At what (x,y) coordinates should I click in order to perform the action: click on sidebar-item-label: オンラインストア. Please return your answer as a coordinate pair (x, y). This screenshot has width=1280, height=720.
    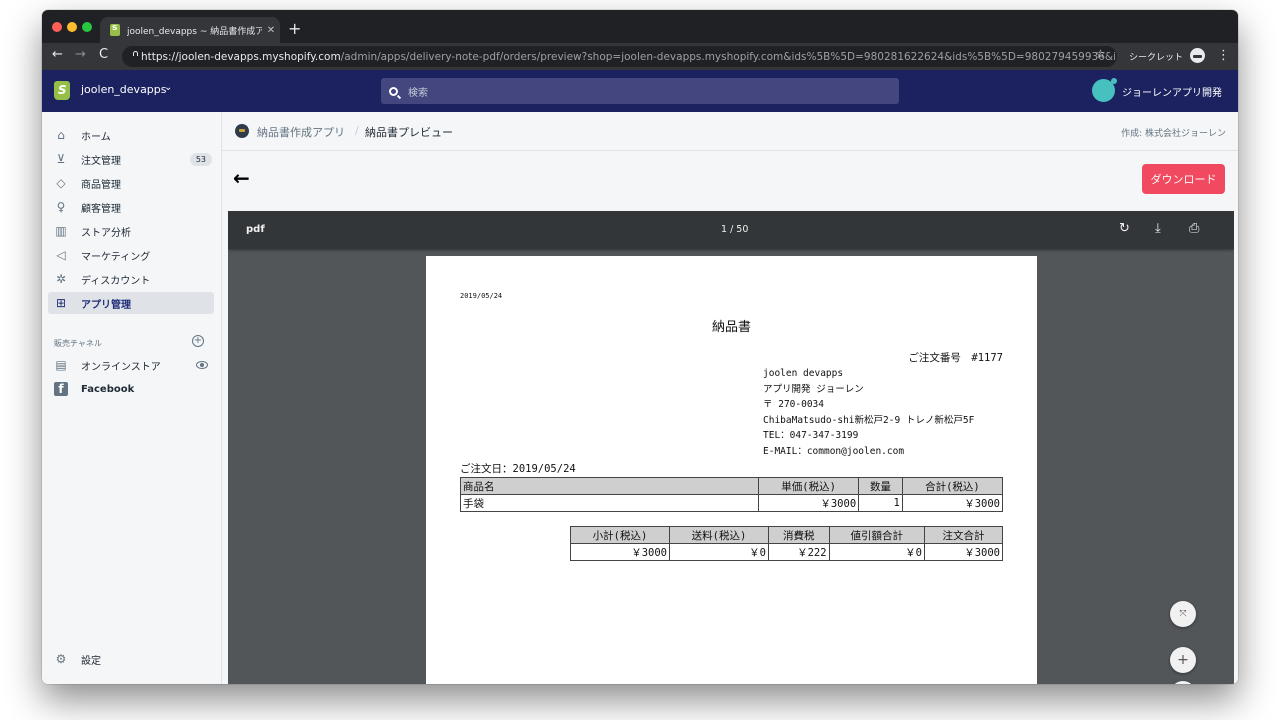
    Looking at the image, I should click on (121, 367).